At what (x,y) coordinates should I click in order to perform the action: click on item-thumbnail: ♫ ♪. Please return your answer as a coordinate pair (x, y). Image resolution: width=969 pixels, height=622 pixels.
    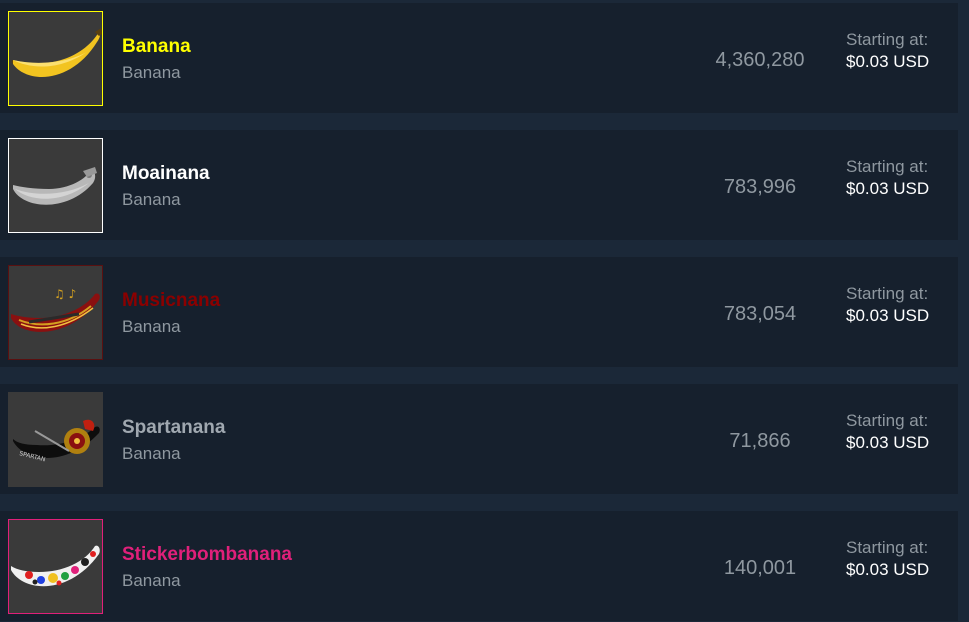
    Looking at the image, I should click on (55, 312).